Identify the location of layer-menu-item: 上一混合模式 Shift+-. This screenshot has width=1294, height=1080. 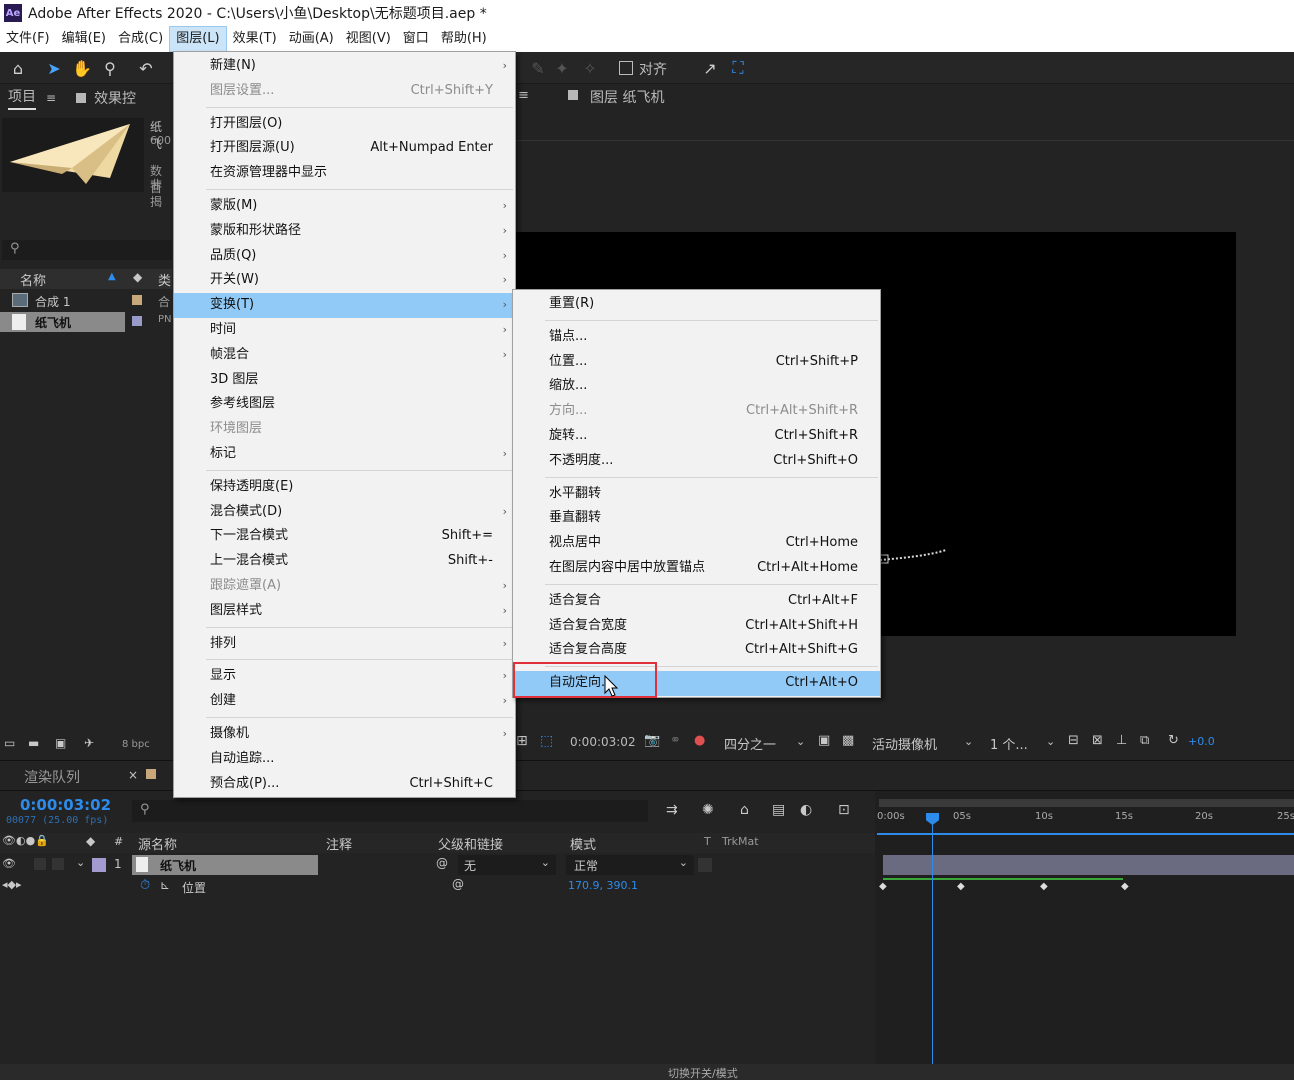
(344, 561).